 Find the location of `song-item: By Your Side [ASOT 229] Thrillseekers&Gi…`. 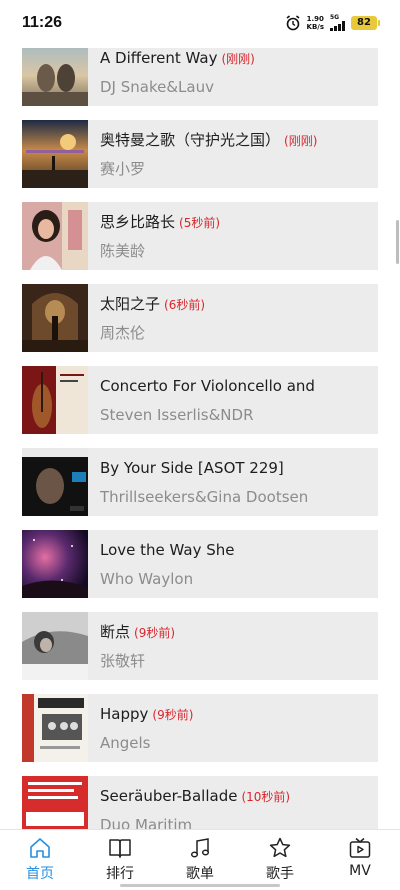

song-item: By Your Side [ASOT 229] Thrillseekers&Gi… is located at coordinates (200, 482).